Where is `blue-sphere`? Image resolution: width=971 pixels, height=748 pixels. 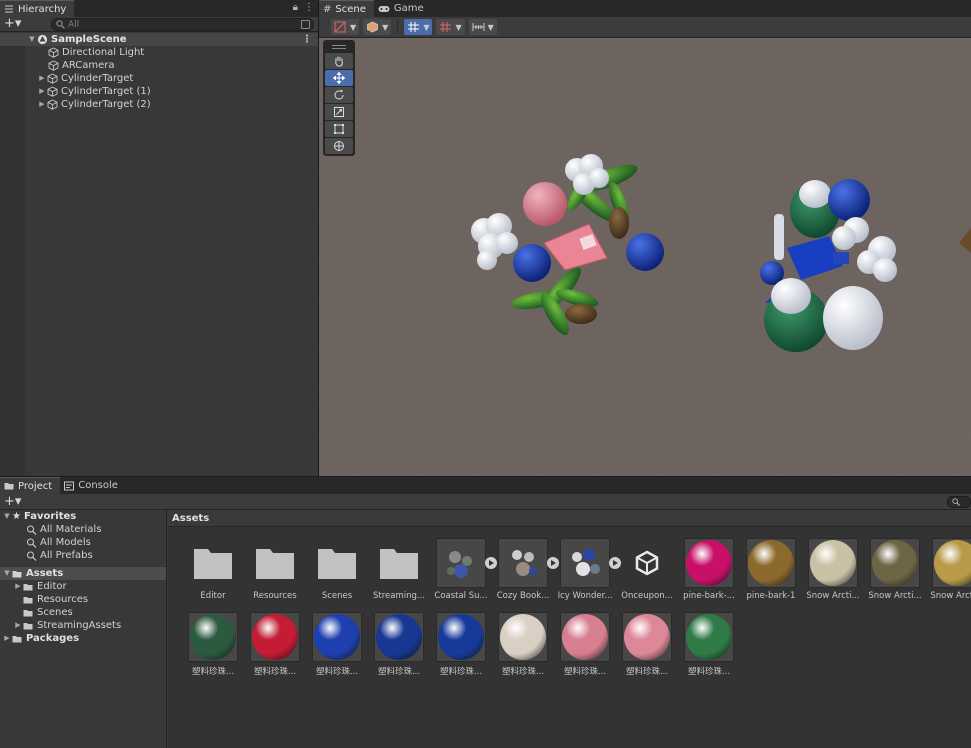 blue-sphere is located at coordinates (532, 263).